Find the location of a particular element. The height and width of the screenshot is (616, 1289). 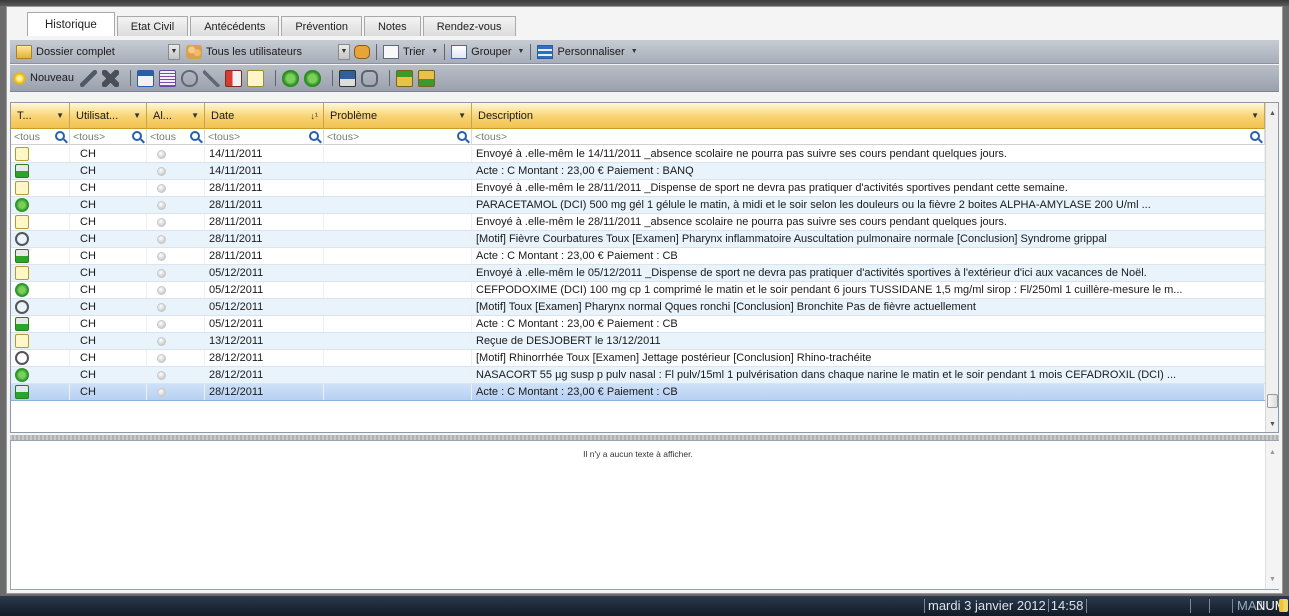

column-header-problem: Problème ▼ is located at coordinates (398, 116).